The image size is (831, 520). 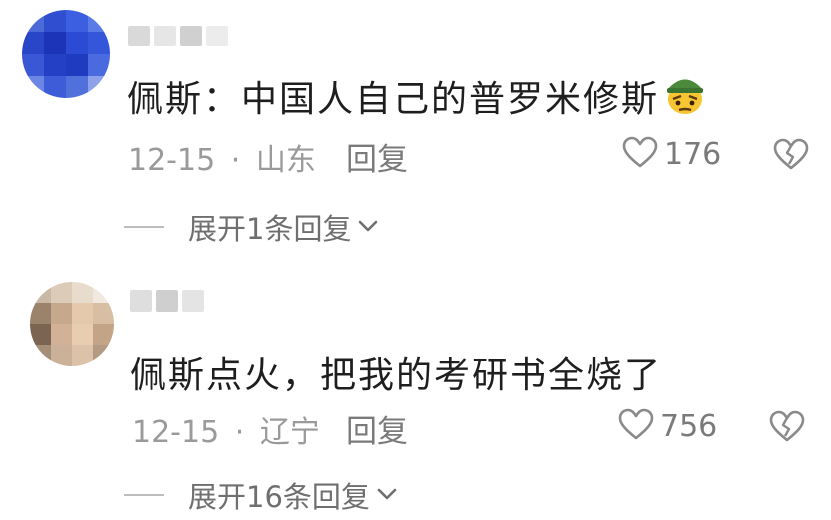 What do you see at coordinates (270, 229) in the screenshot?
I see `expand-replies-label: 展开1条回复` at bounding box center [270, 229].